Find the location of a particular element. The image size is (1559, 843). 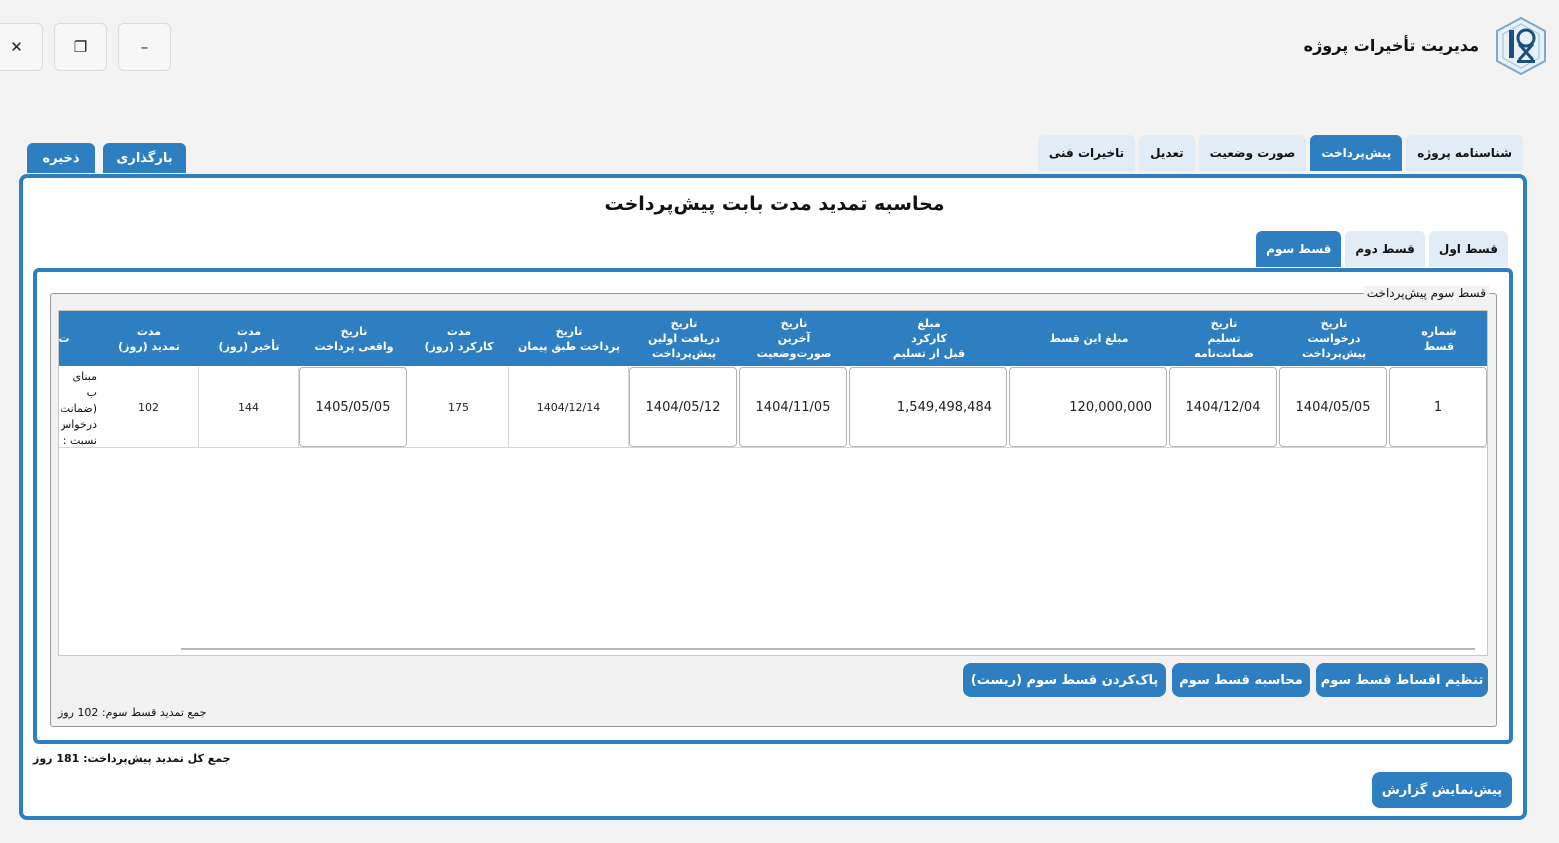

cell-actual-payment-date: 1405/05/05 is located at coordinates (353, 407).